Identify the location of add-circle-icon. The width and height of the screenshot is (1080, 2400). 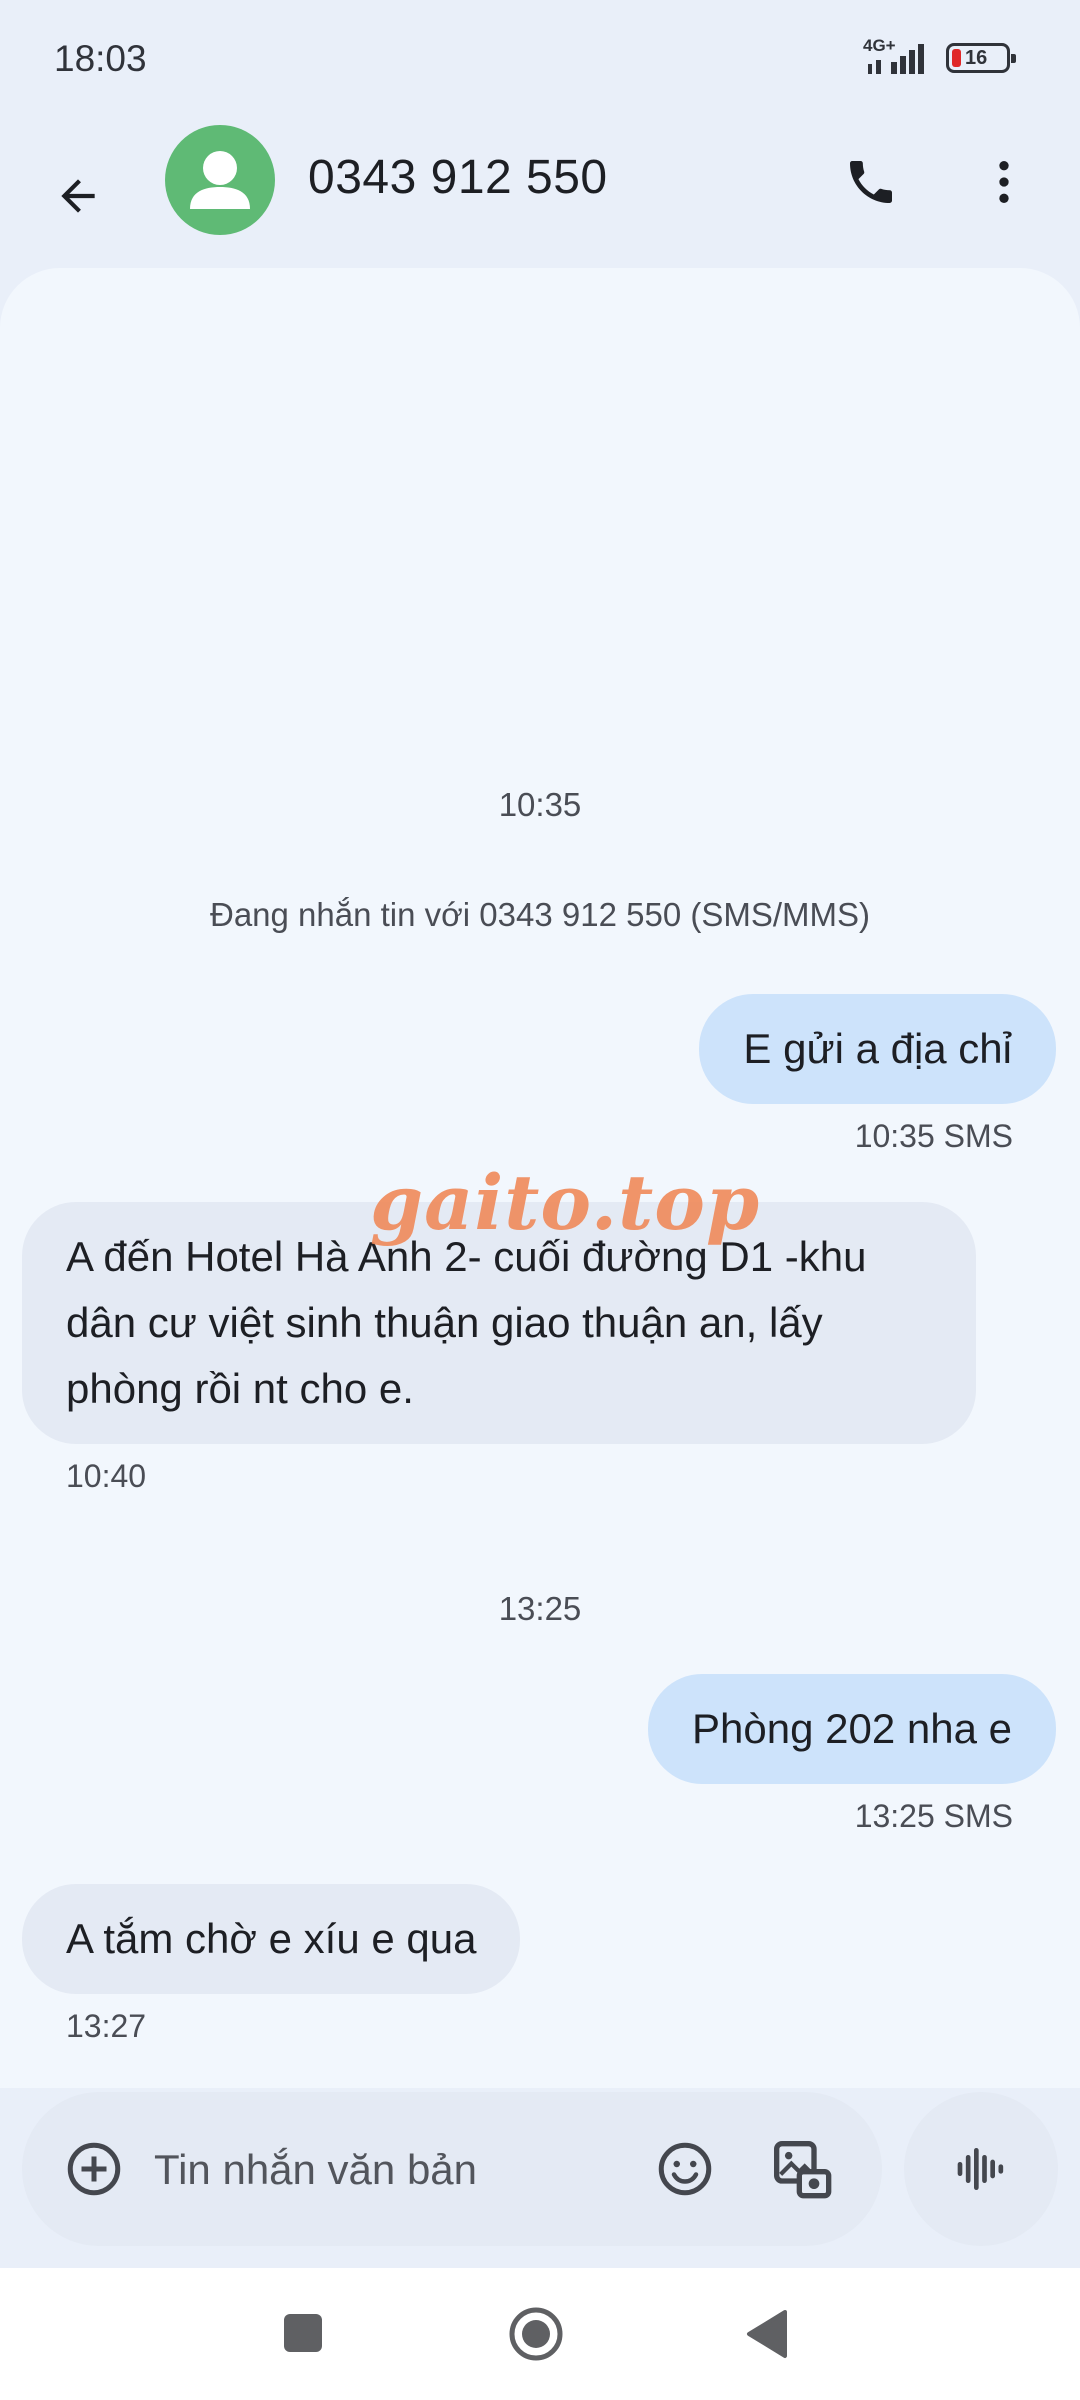
(94, 2169).